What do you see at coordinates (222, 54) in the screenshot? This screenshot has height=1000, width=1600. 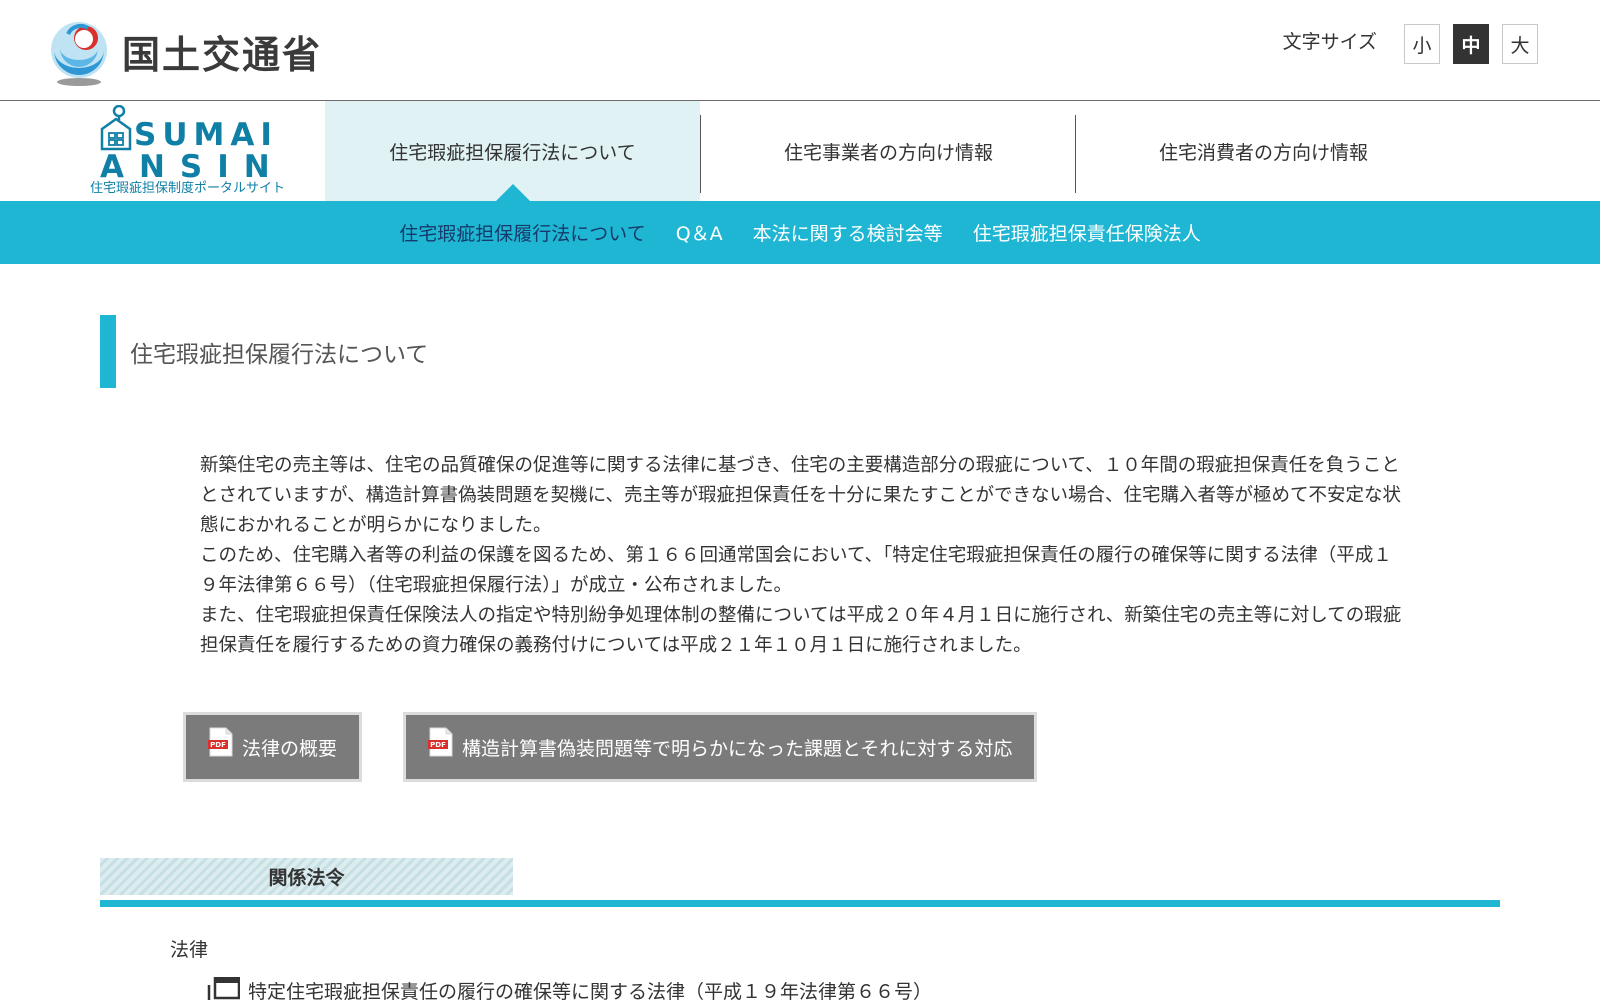 I see `ministry-name: 国土交通省` at bounding box center [222, 54].